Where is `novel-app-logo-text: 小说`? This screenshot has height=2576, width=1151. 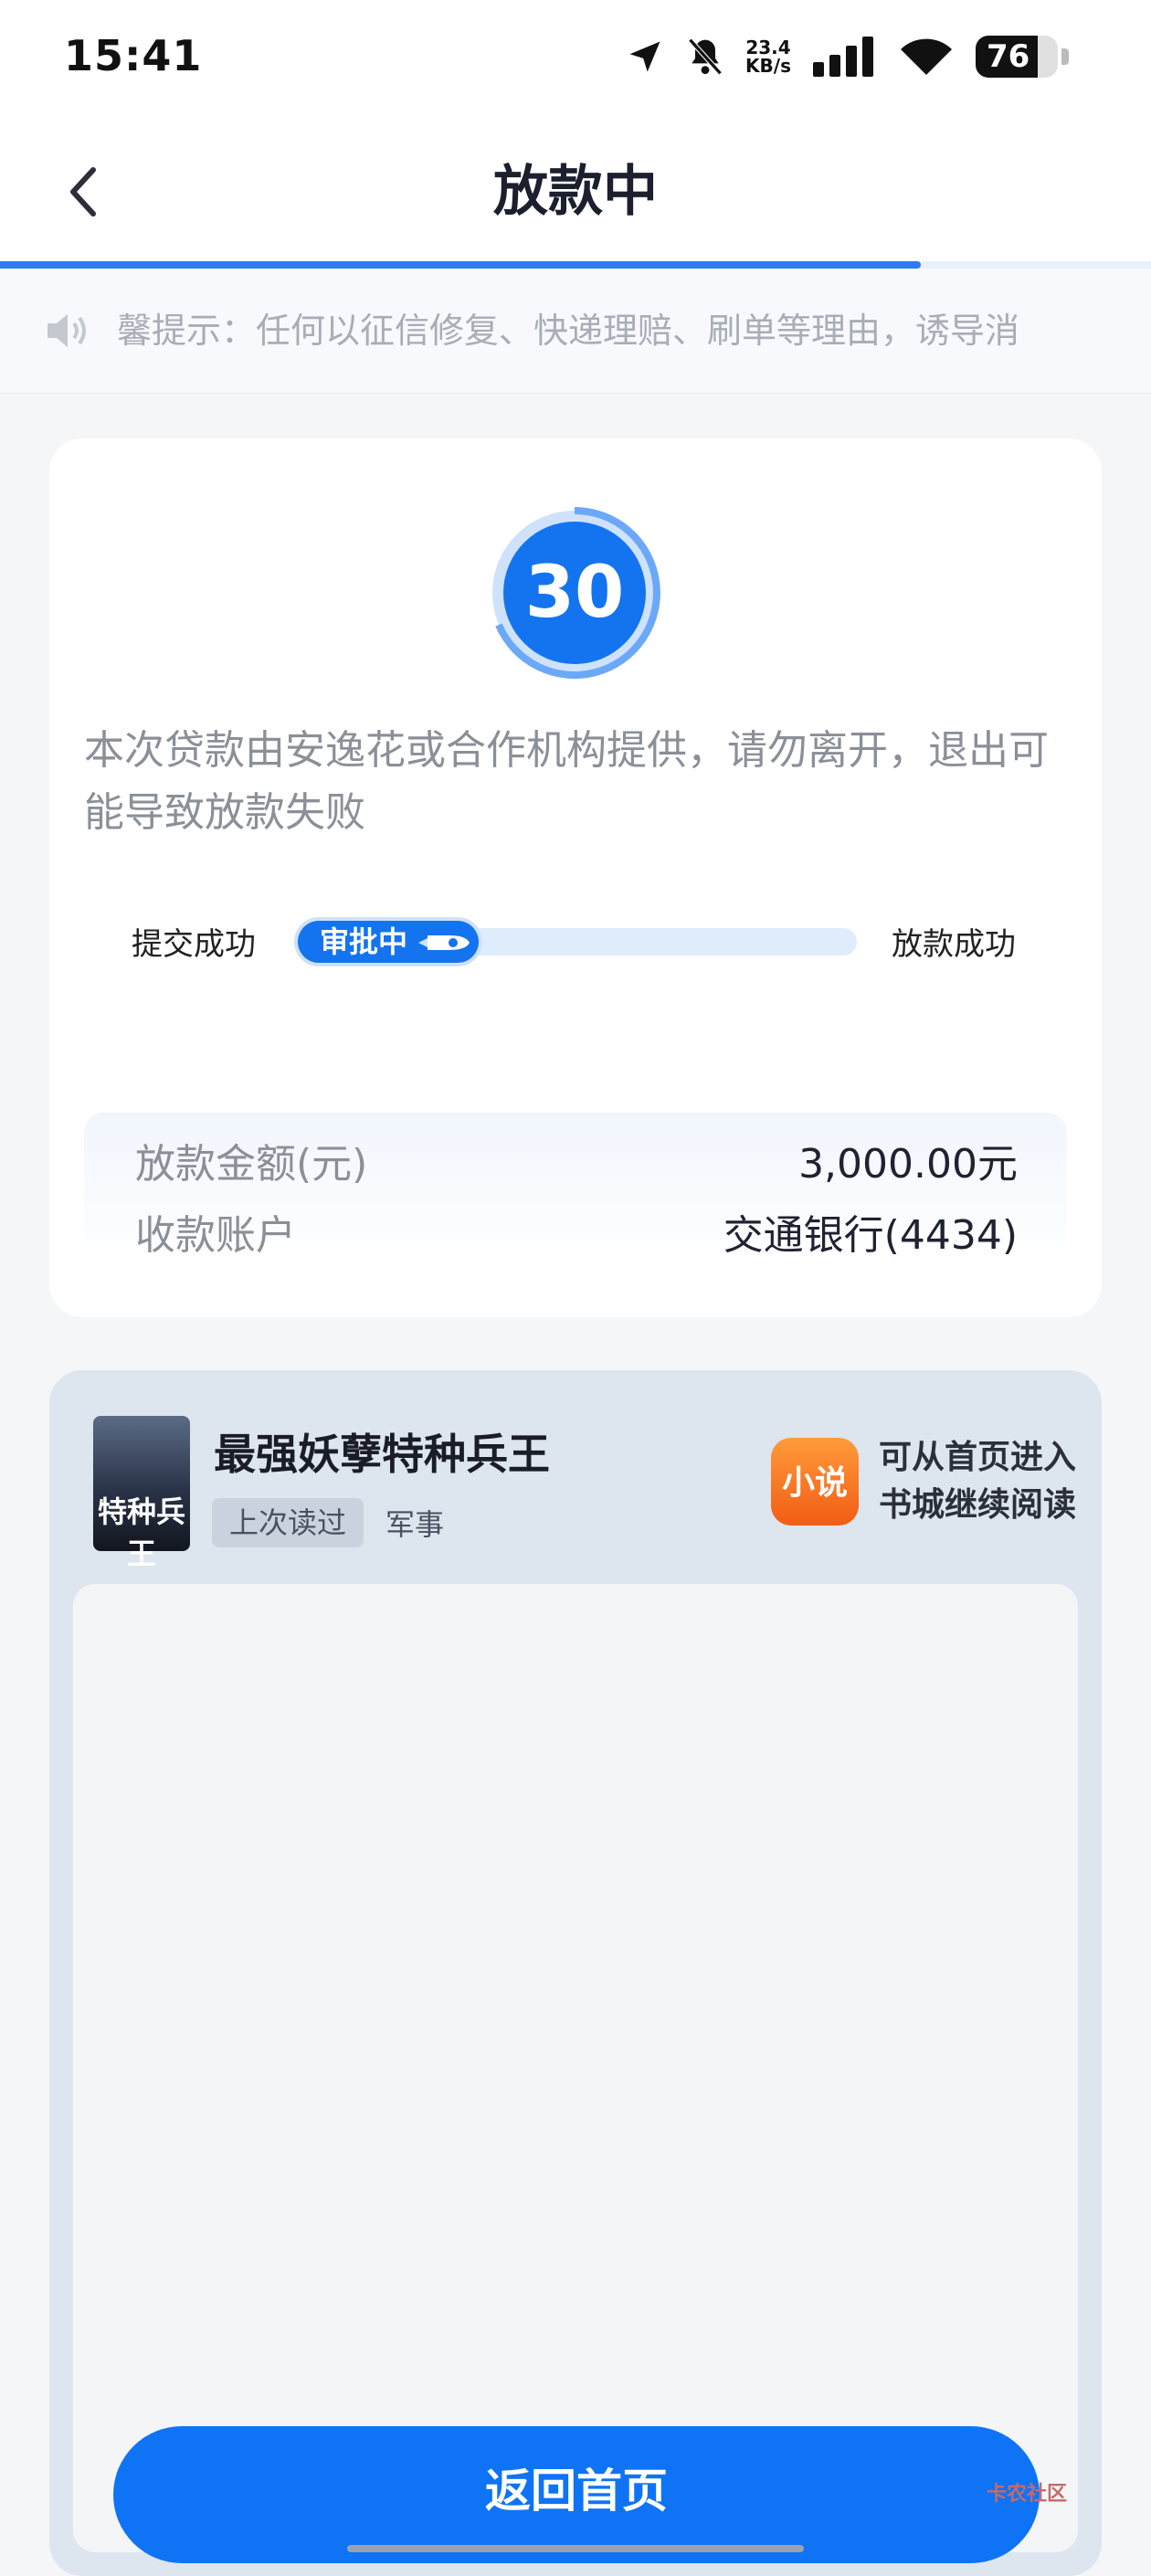 novel-app-logo-text: 小说 is located at coordinates (814, 1483).